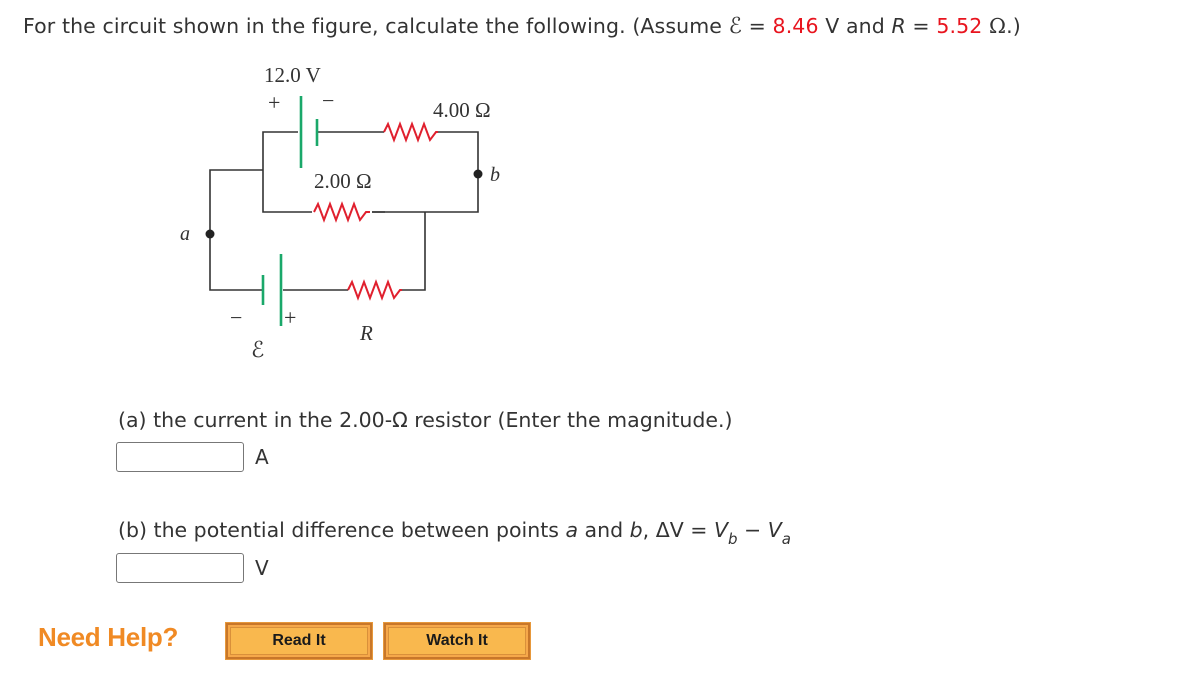 The height and width of the screenshot is (692, 1188). Describe the element at coordinates (898, 26) in the screenshot. I see `r-symbol: R` at that location.